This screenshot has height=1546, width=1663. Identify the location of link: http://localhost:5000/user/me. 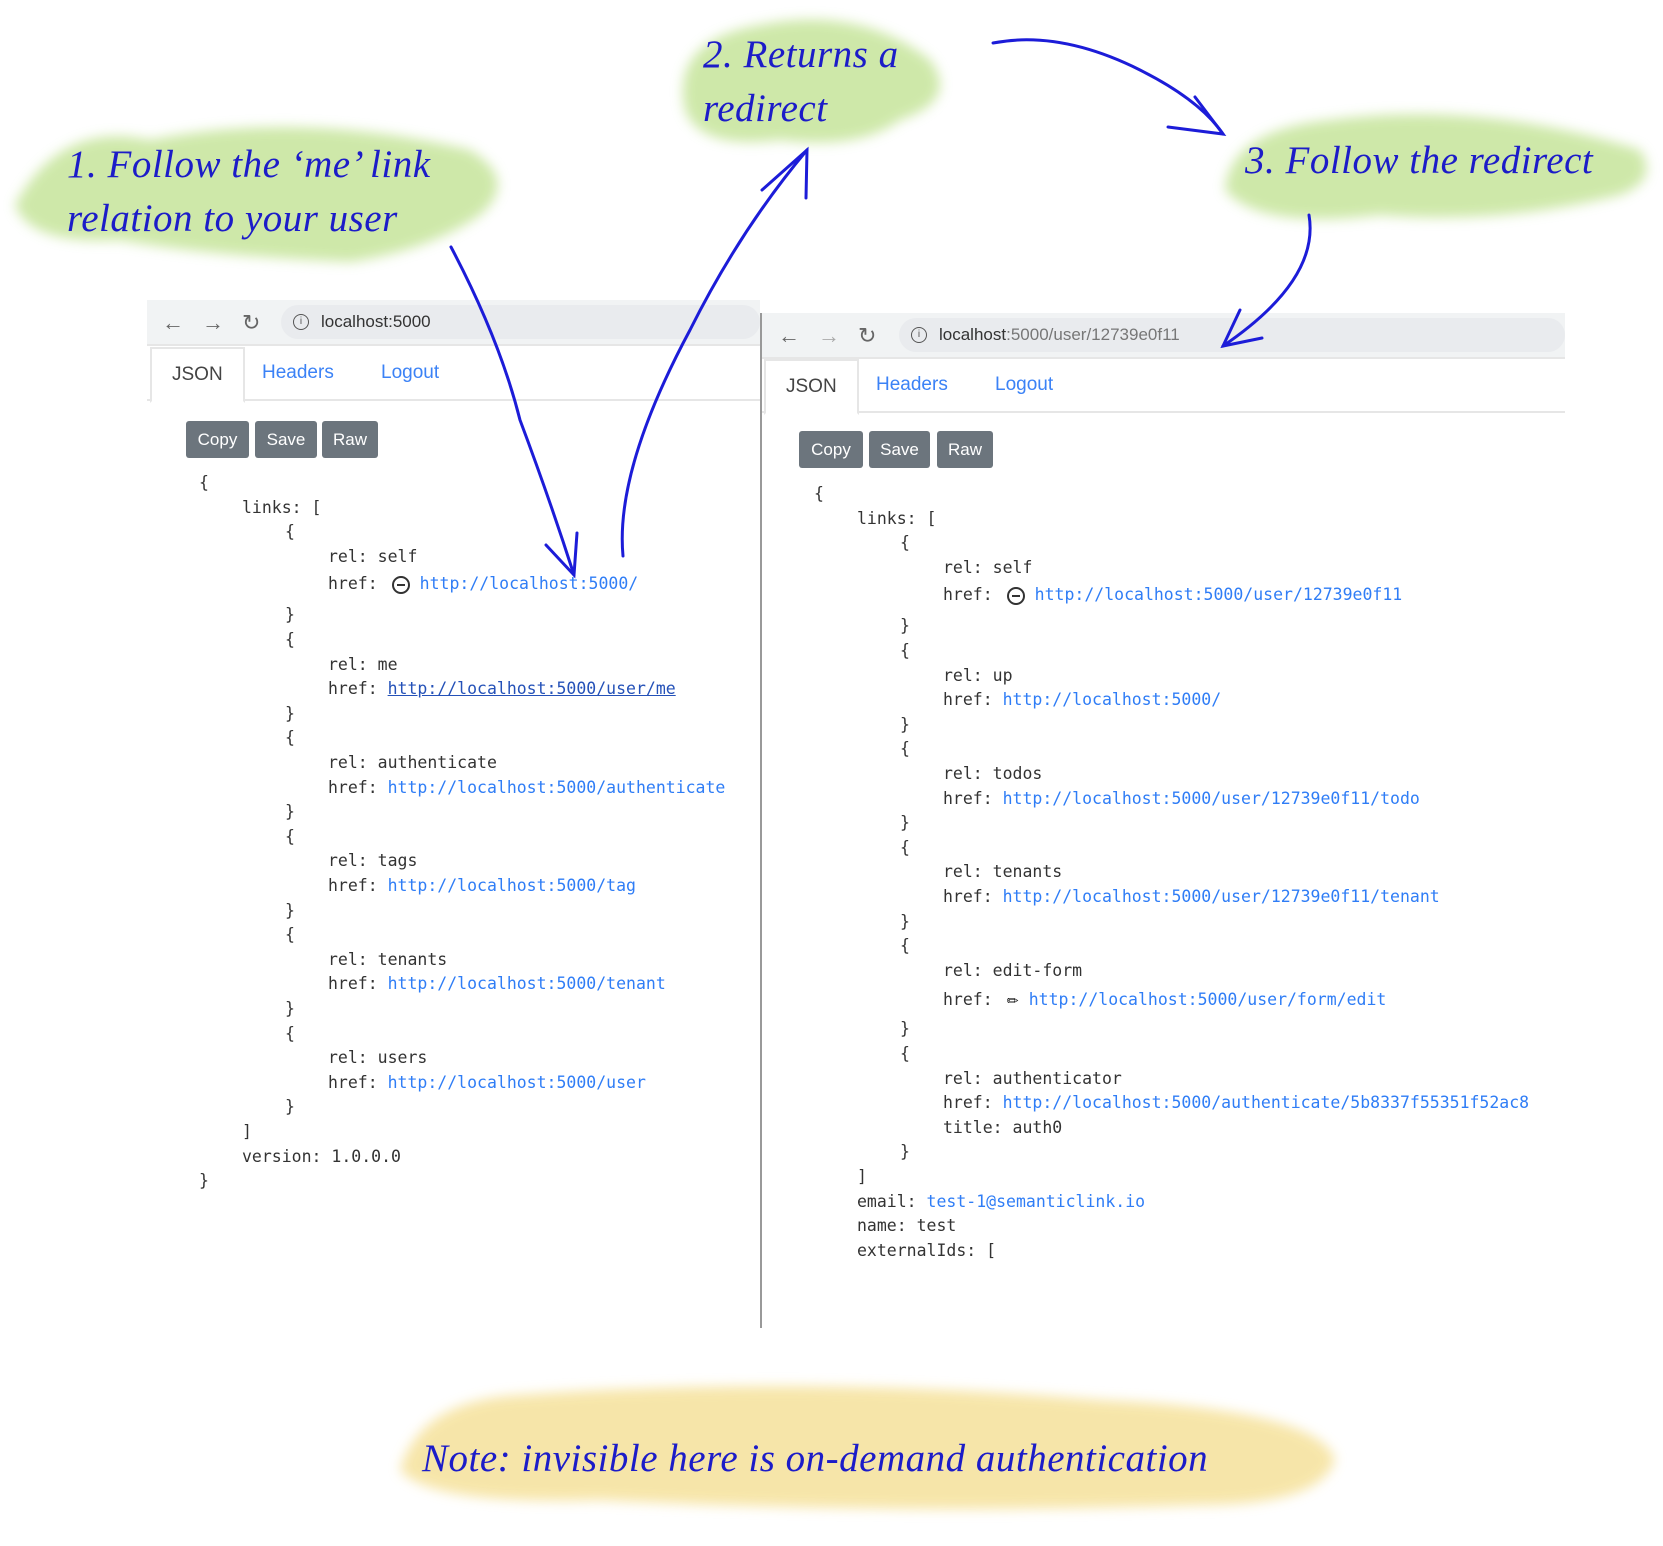
(532, 688).